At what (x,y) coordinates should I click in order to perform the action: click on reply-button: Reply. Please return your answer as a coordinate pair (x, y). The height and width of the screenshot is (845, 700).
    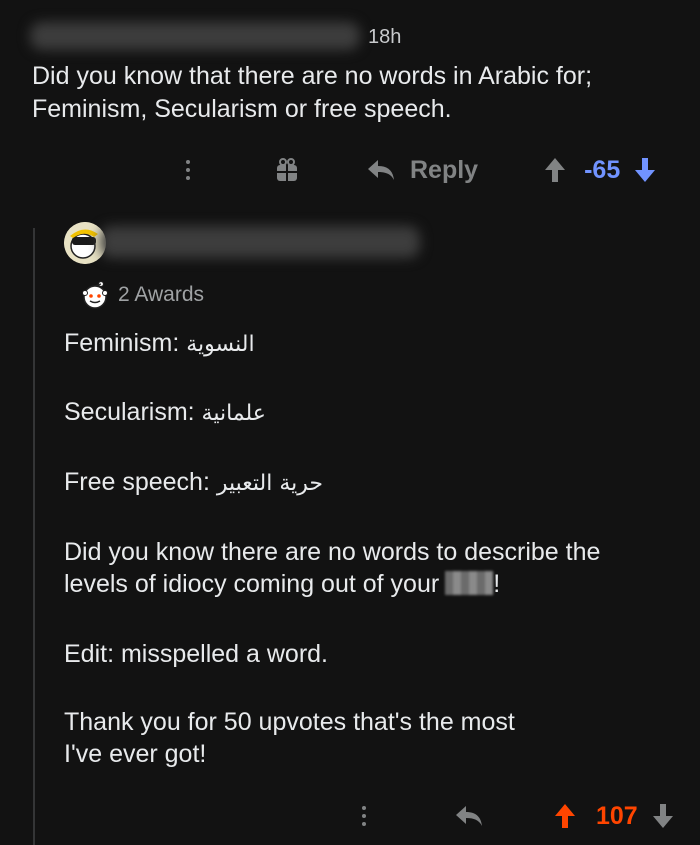
    Looking at the image, I should click on (422, 170).